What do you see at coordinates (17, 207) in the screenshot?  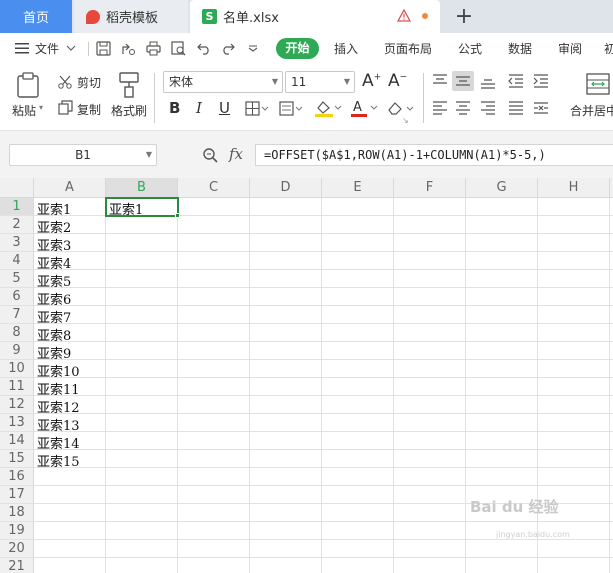 I see `row-header: 1` at bounding box center [17, 207].